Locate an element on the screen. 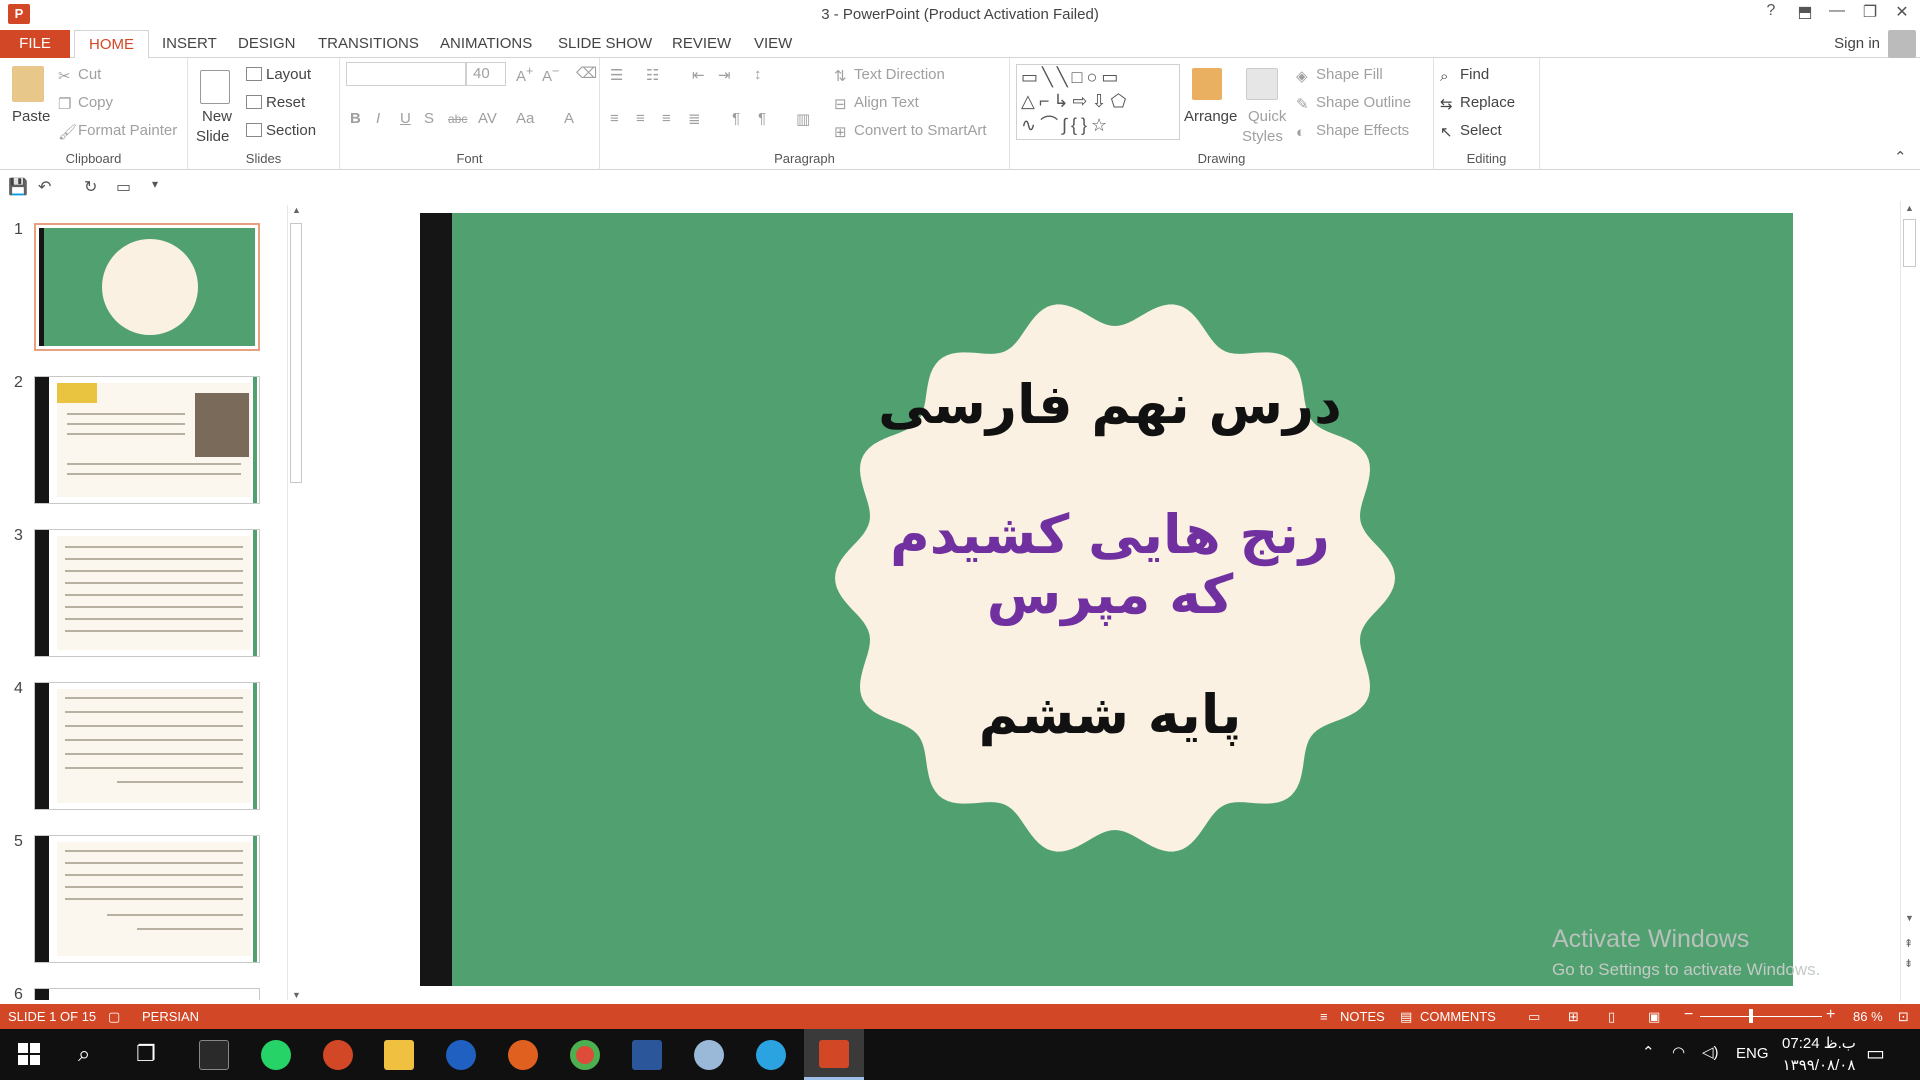 The width and height of the screenshot is (1920, 1080). reset-button: Reset is located at coordinates (275, 102).